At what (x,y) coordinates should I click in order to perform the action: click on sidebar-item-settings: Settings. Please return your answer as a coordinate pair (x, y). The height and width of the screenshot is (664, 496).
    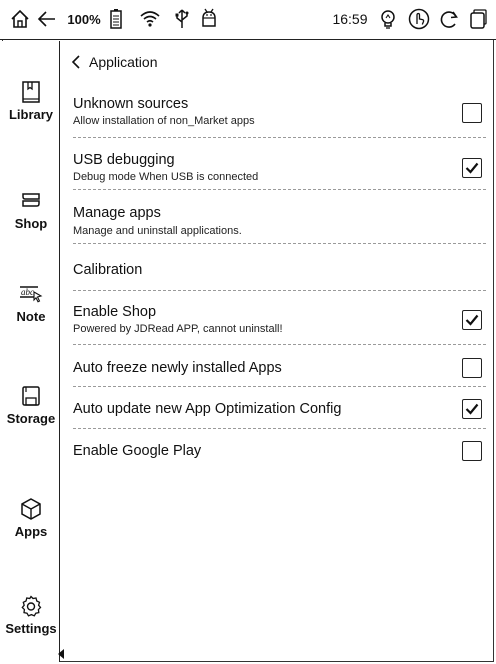
    Looking at the image, I should click on (31, 614).